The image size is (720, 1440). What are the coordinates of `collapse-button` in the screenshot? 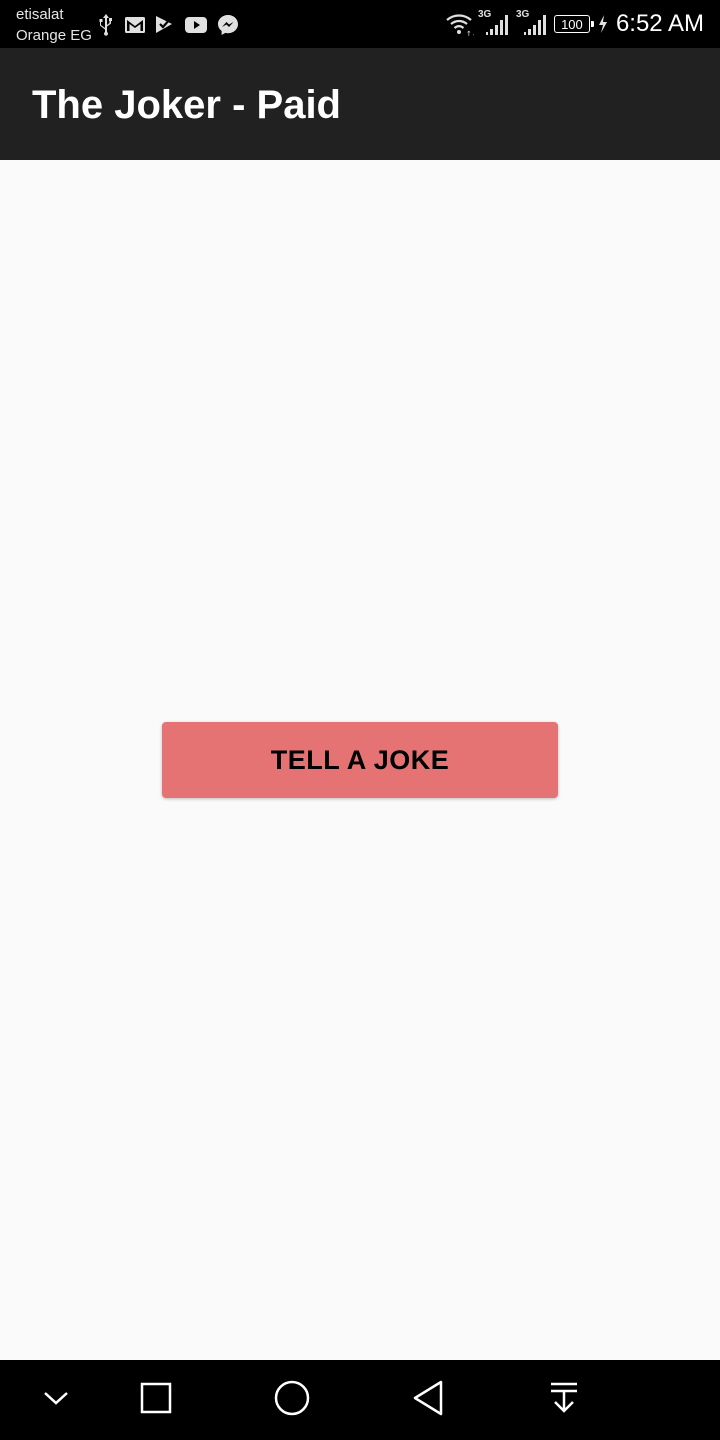 It's located at (56, 1400).